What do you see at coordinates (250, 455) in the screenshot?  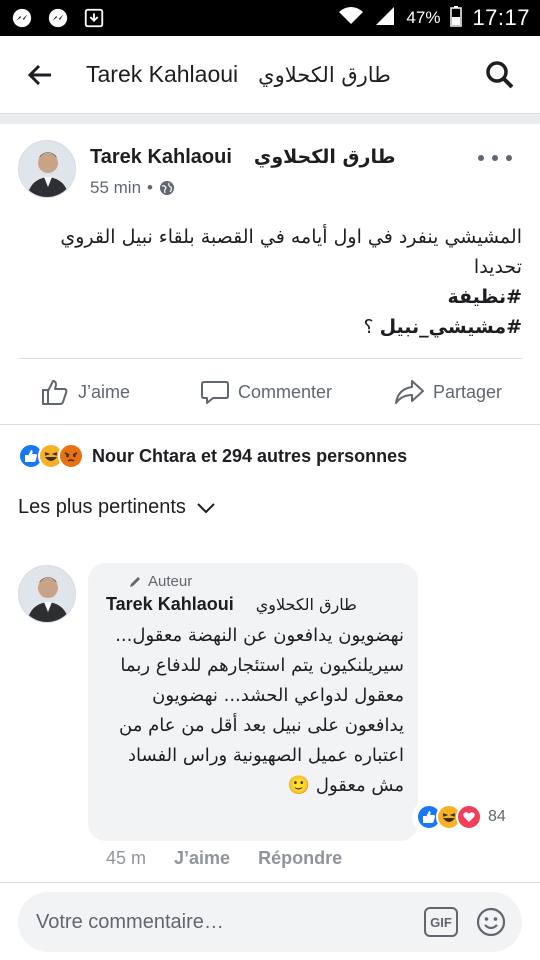 I see `reactions-summary-text: Nour Chtara et 294 autres personnes` at bounding box center [250, 455].